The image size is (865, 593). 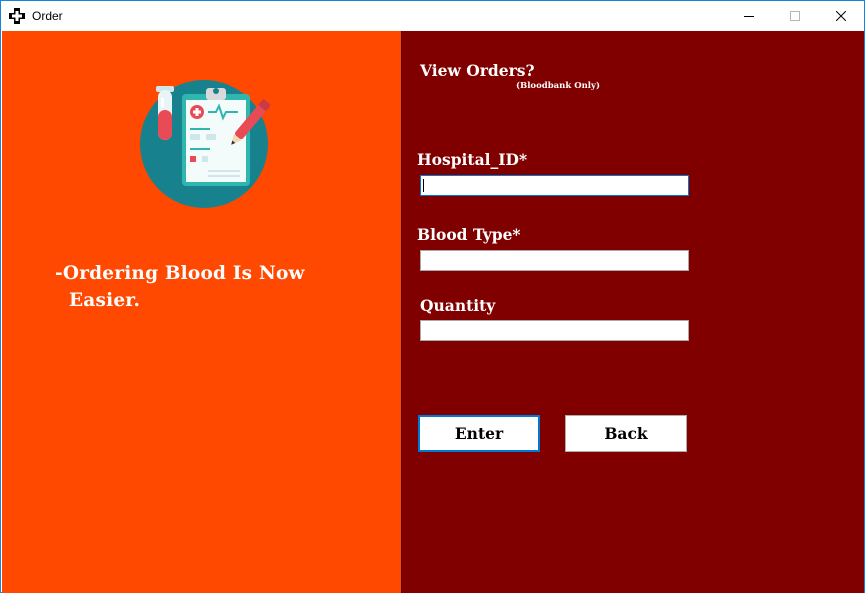 What do you see at coordinates (17, 16) in the screenshot?
I see `medical-cross-icon` at bounding box center [17, 16].